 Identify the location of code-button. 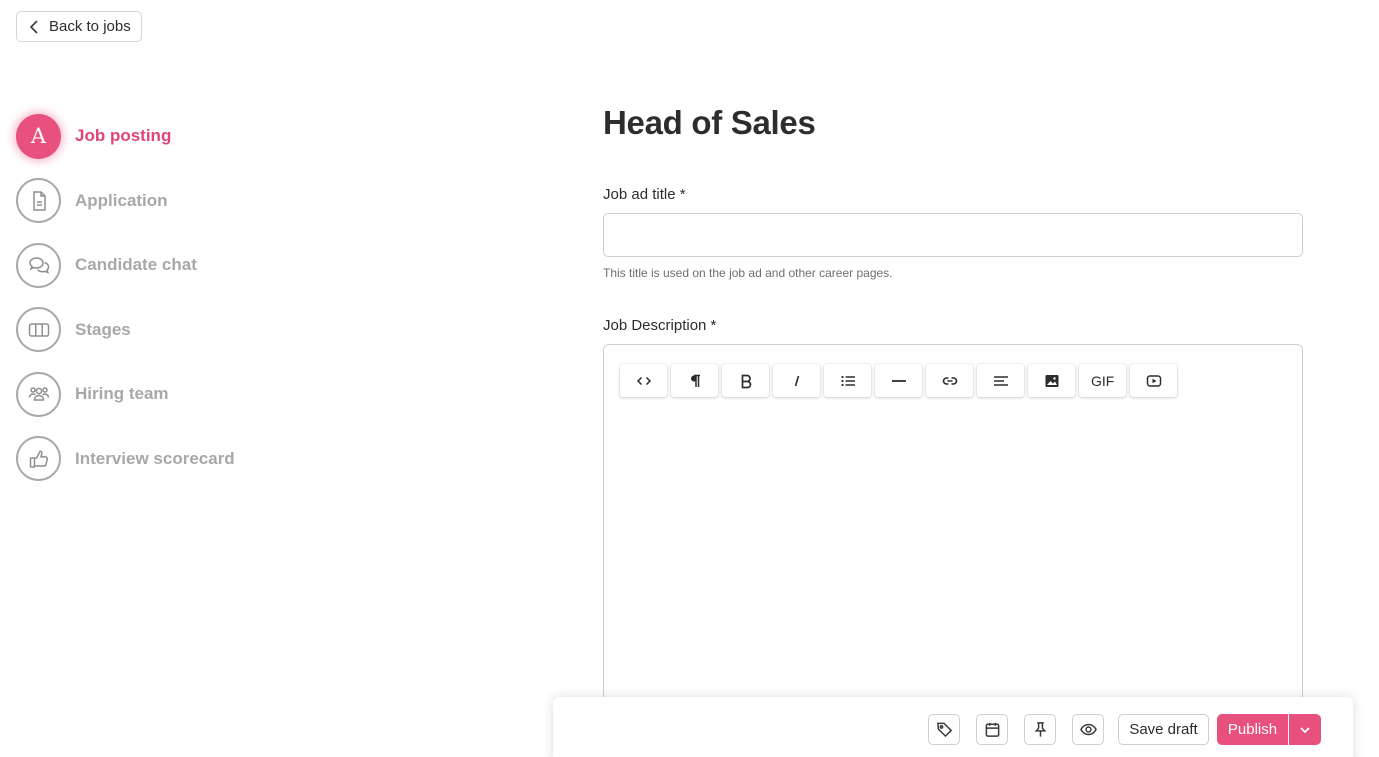
(643, 380).